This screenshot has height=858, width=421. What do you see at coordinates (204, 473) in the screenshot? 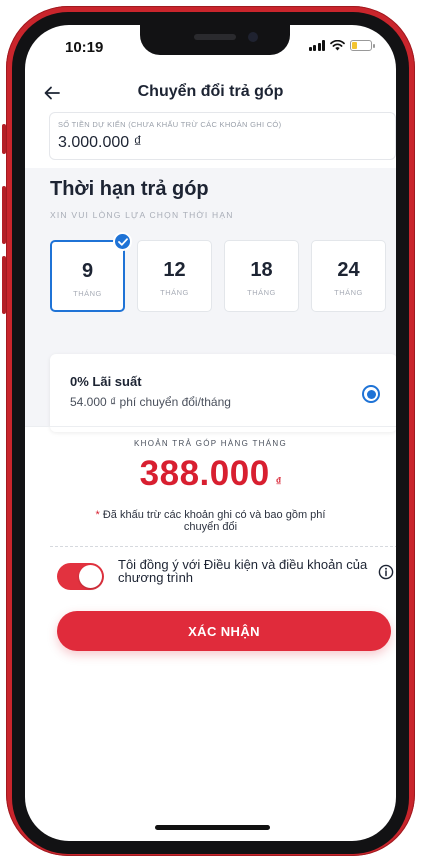
I see `monthly-installment-amount: 388.000` at bounding box center [204, 473].